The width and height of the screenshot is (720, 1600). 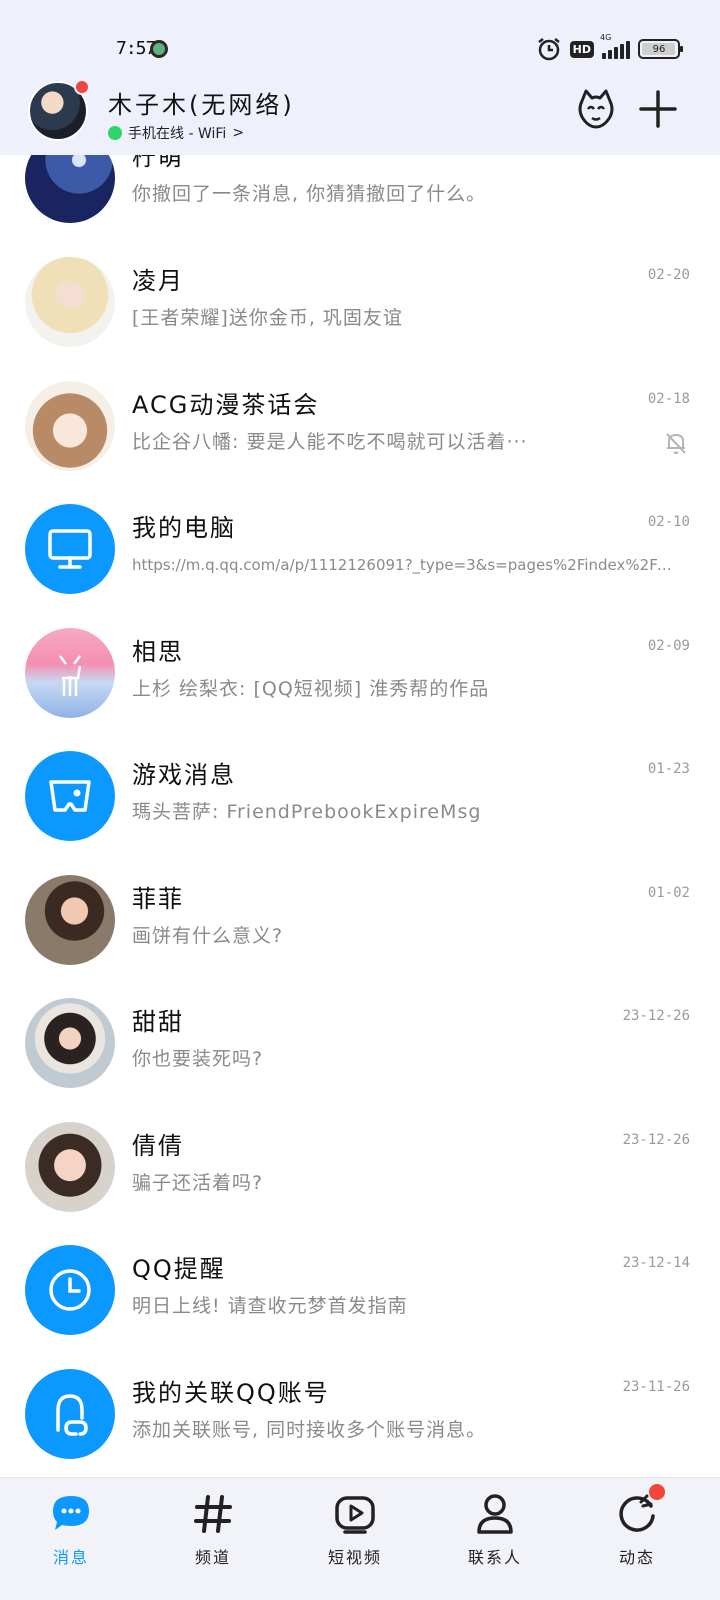 I want to click on moments-icon, so click(x=639, y=1511).